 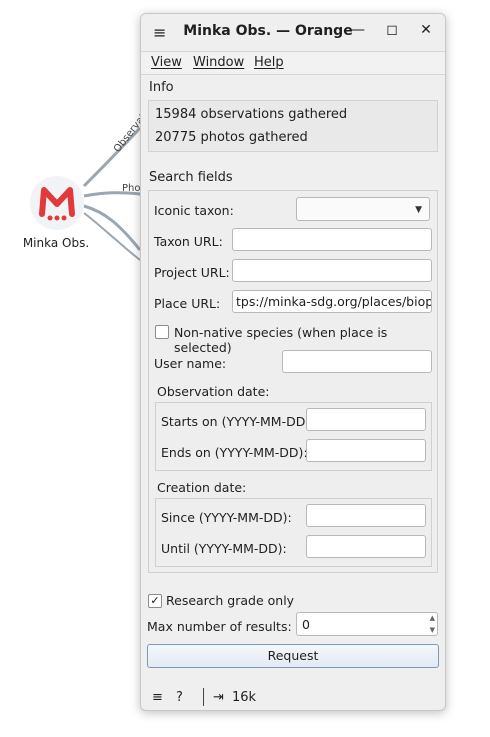 What do you see at coordinates (432, 618) in the screenshot?
I see `spin-up-icon: ▲` at bounding box center [432, 618].